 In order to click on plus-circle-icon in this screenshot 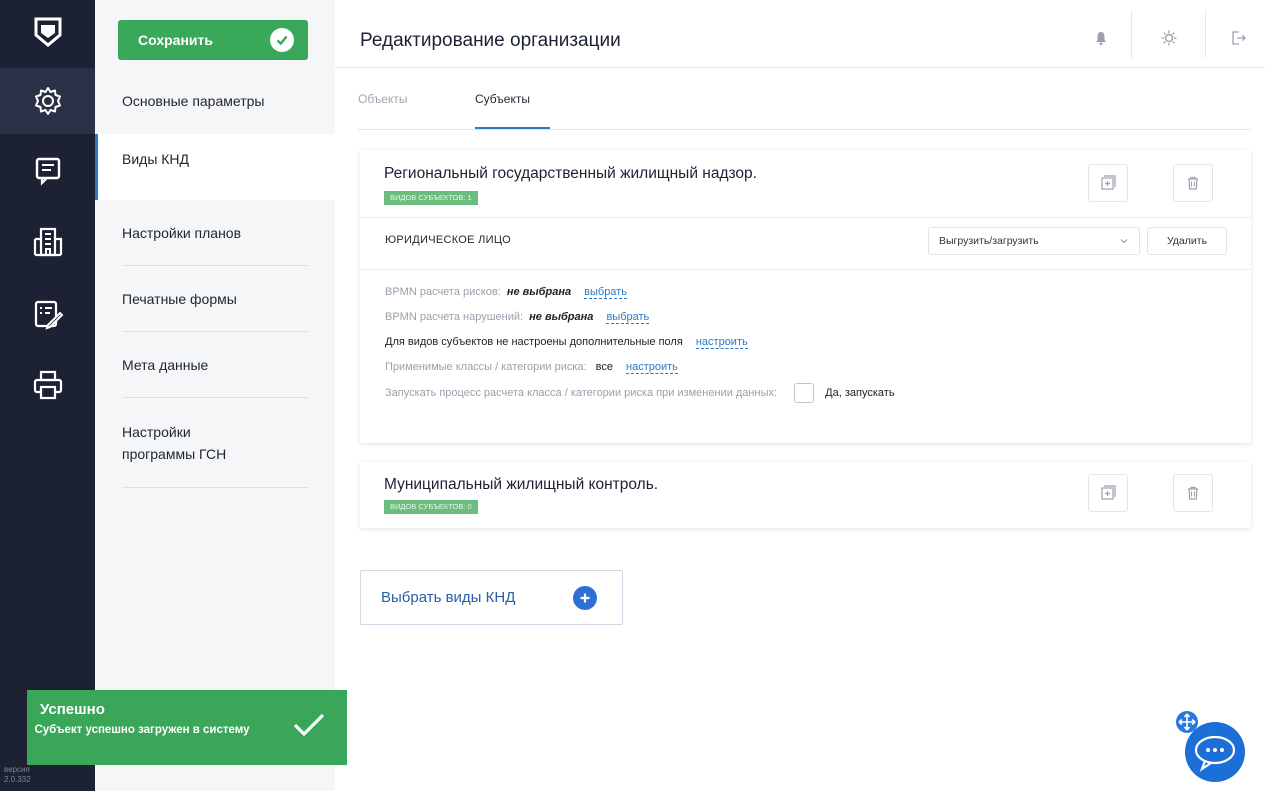, I will do `click(585, 598)`.